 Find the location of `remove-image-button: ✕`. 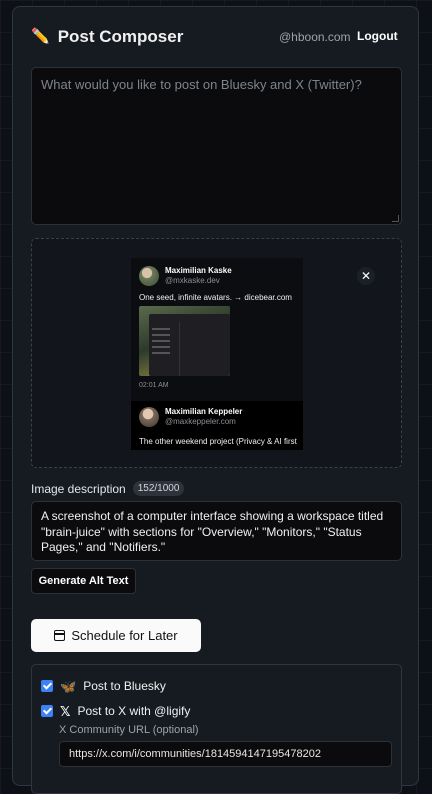

remove-image-button: ✕ is located at coordinates (366, 276).